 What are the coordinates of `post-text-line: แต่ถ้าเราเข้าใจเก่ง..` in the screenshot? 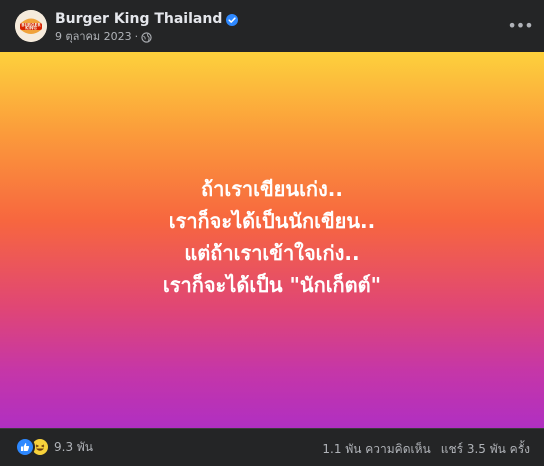 It's located at (272, 253).